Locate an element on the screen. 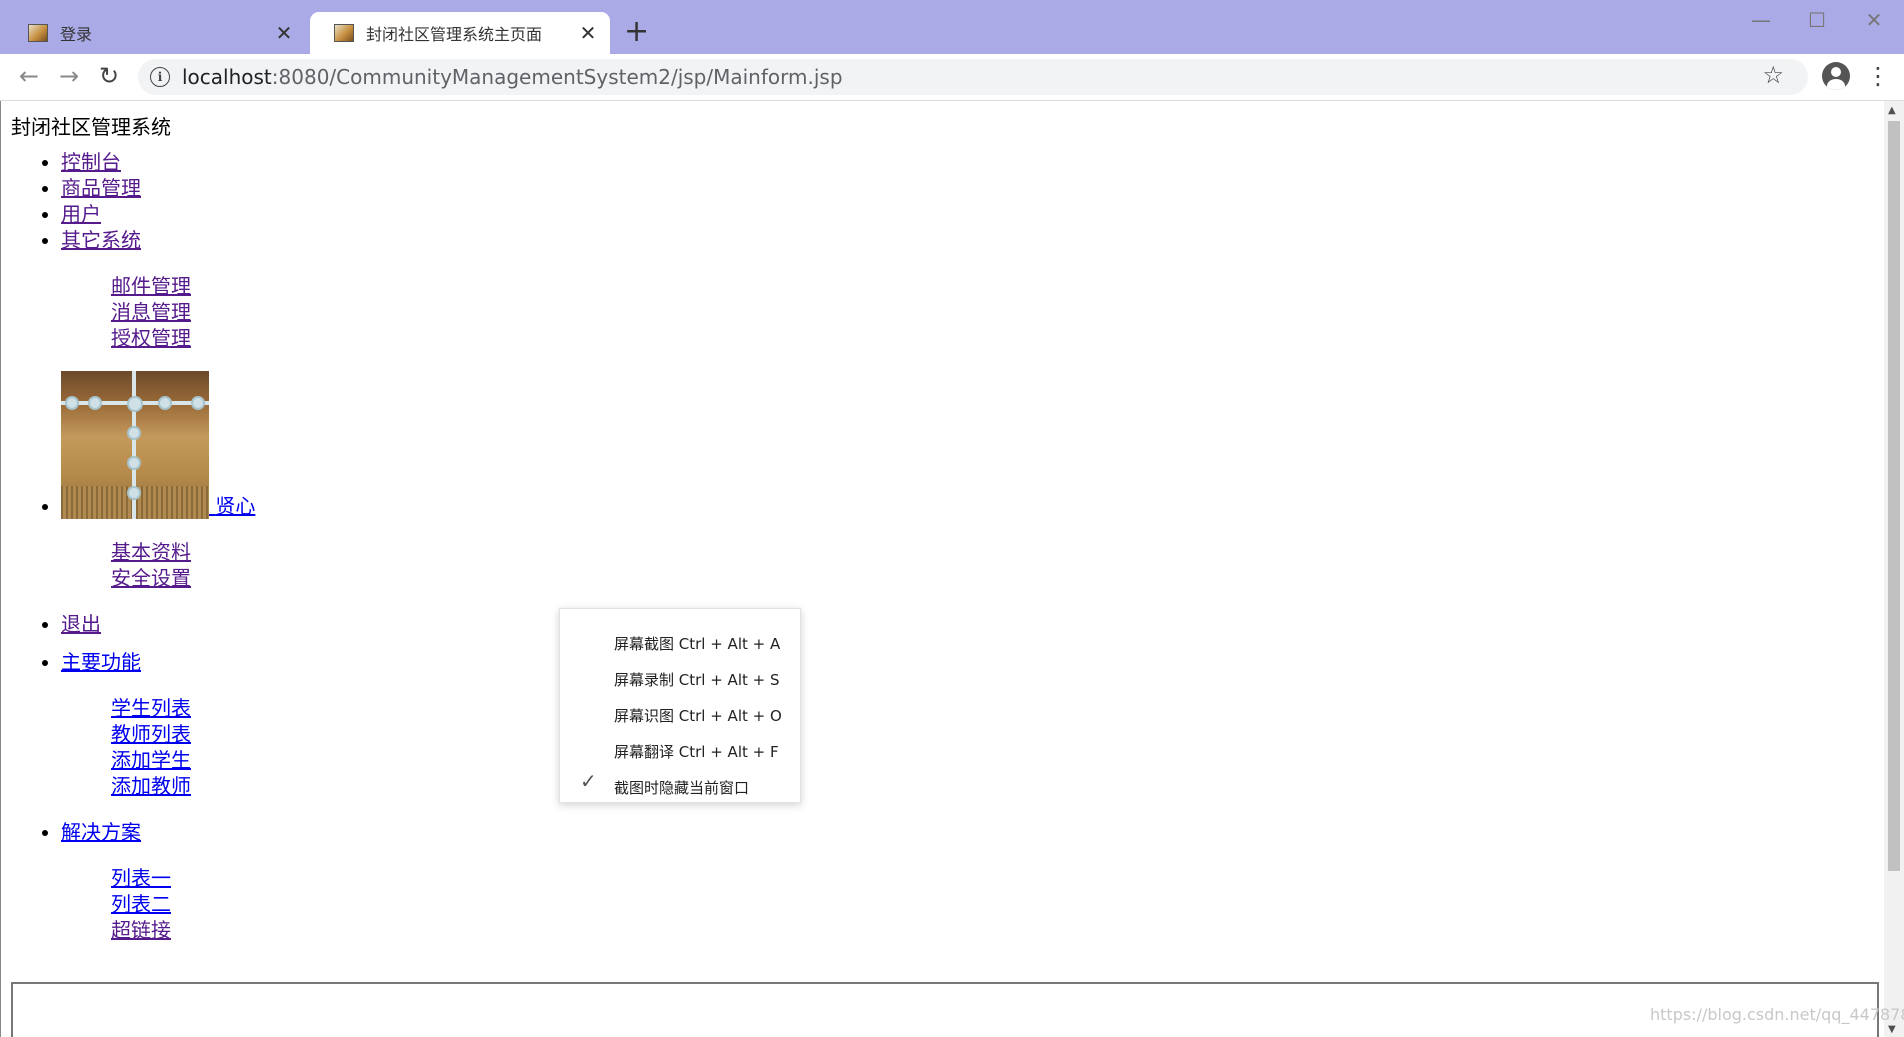 Image resolution: width=1904 pixels, height=1037 pixels. products-link: 商品管理 is located at coordinates (101, 188).